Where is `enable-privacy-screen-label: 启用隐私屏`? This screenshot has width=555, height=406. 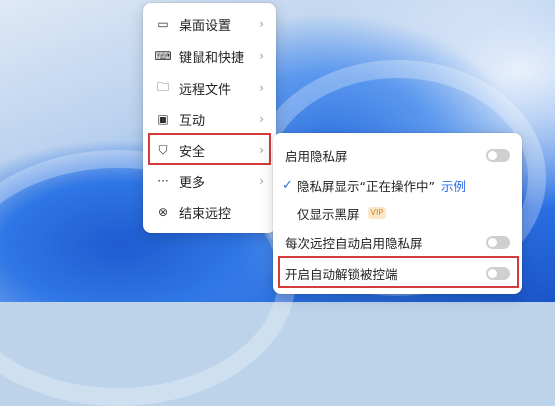 enable-privacy-screen-label: 启用隐私屏 is located at coordinates (316, 156).